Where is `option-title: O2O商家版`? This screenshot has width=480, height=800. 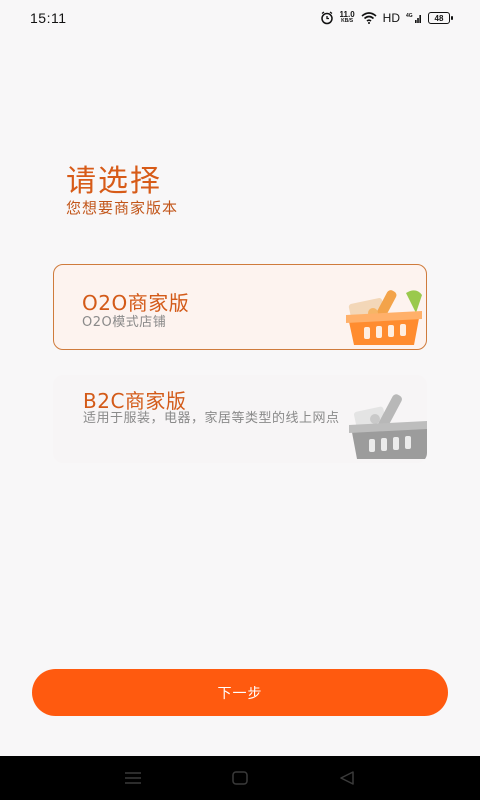
option-title: O2O商家版 is located at coordinates (136, 303).